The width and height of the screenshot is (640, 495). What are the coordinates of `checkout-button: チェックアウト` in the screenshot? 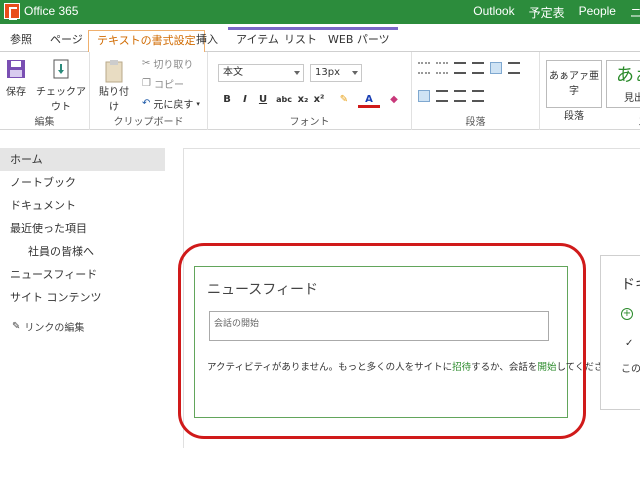 It's located at (61, 85).